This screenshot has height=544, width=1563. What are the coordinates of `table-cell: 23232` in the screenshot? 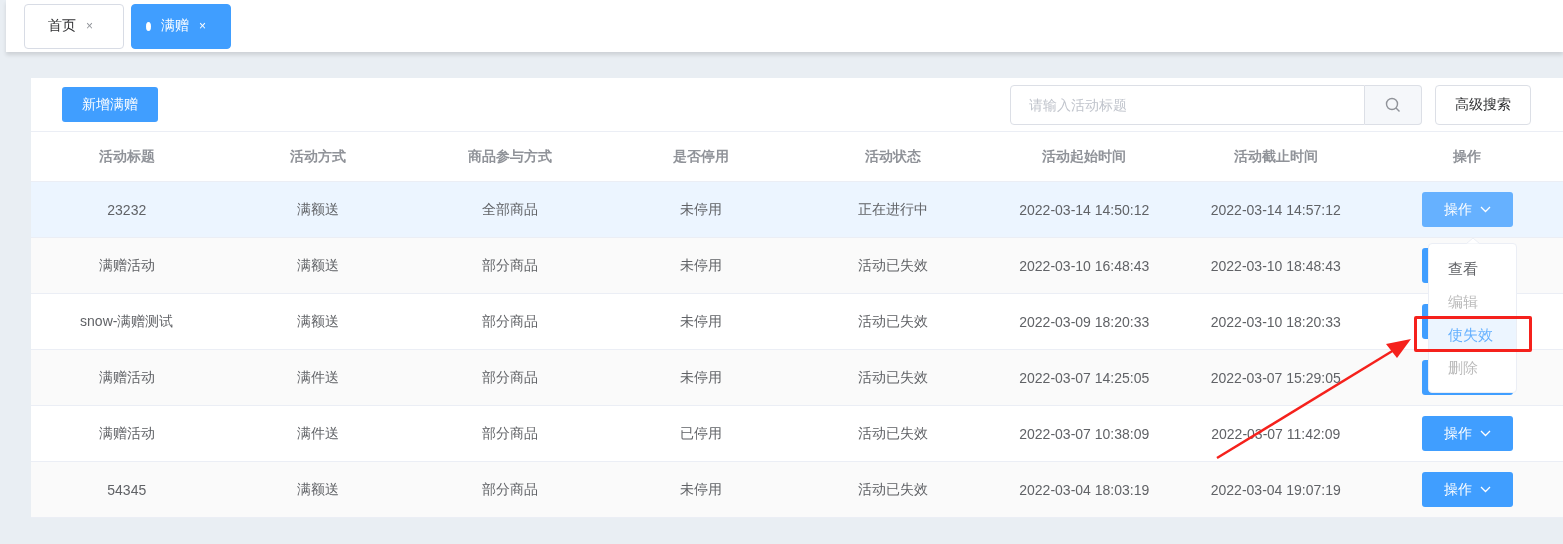 It's located at (127, 210).